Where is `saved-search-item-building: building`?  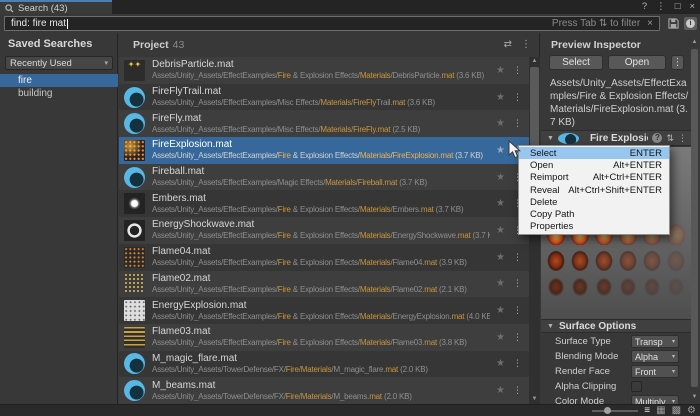
saved-search-item-building: building is located at coordinates (59, 93).